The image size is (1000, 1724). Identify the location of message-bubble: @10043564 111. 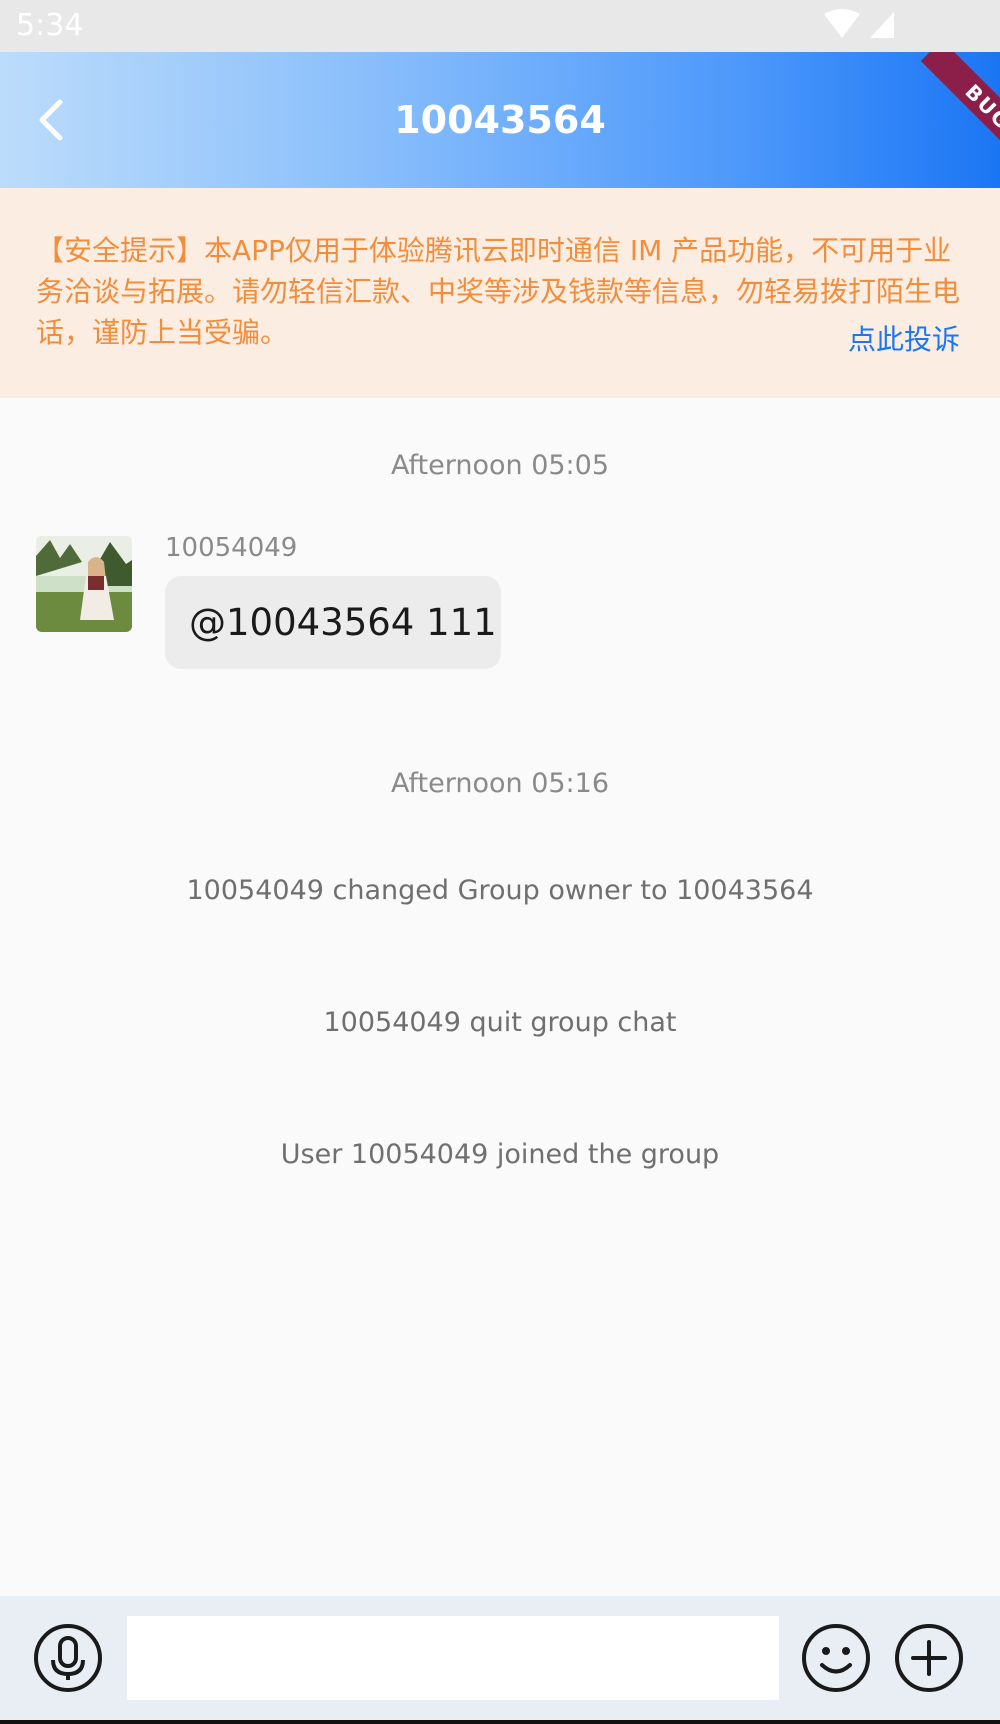
(333, 622).